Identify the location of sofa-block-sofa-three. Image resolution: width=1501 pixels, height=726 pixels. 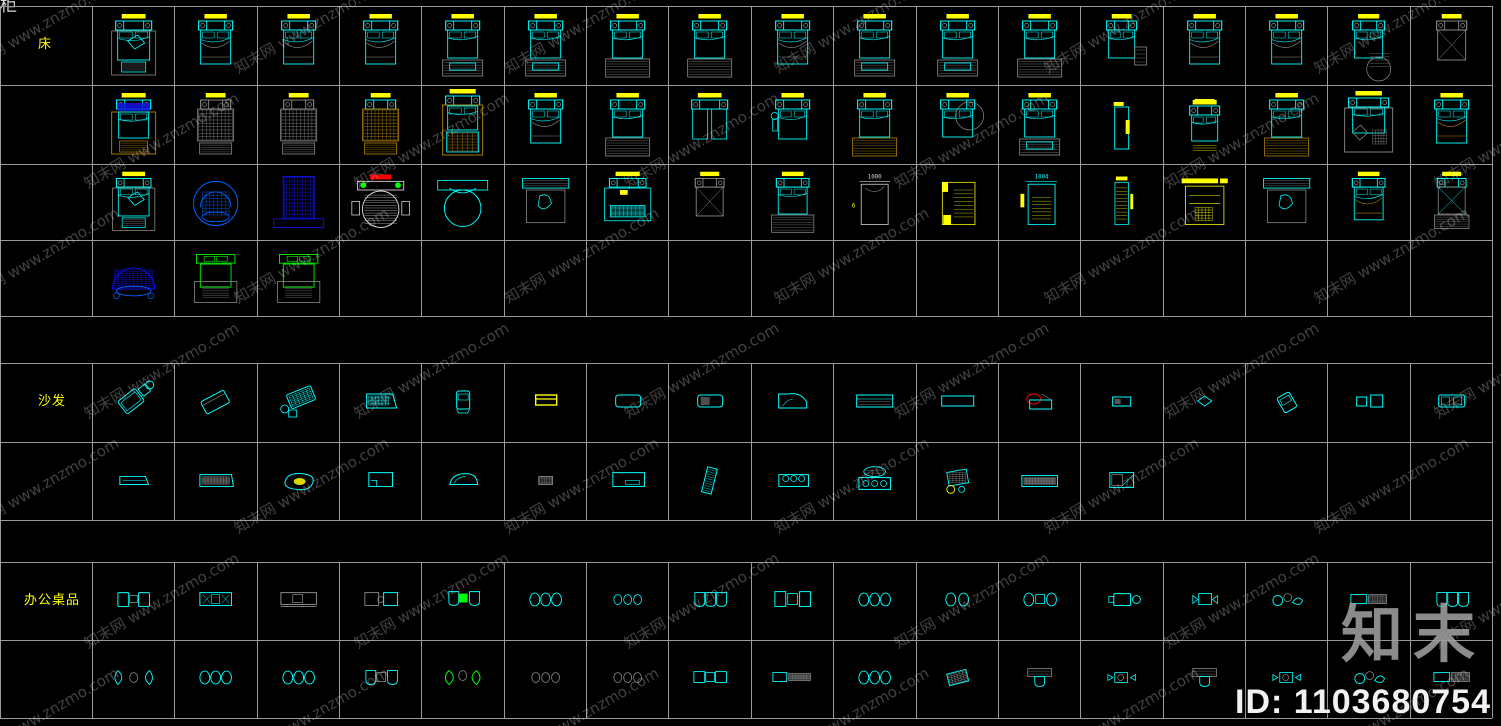
(792, 481).